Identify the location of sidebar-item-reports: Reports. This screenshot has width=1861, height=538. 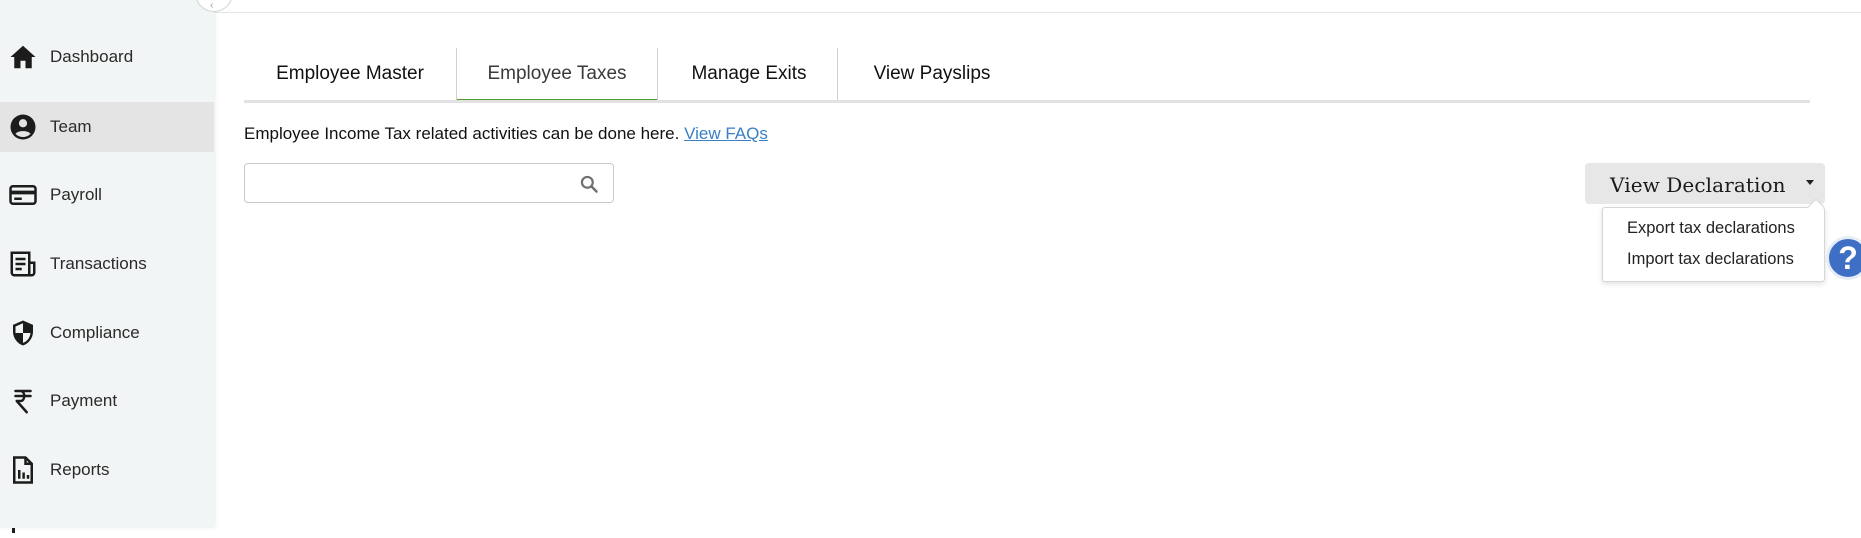
(107, 470).